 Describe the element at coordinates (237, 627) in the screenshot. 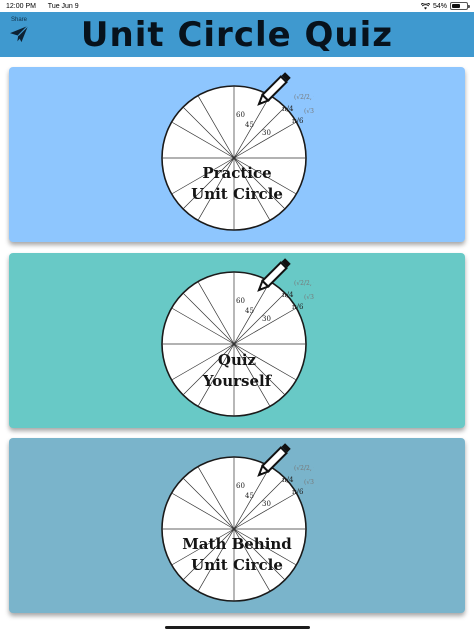

I see `home-indicator` at that location.